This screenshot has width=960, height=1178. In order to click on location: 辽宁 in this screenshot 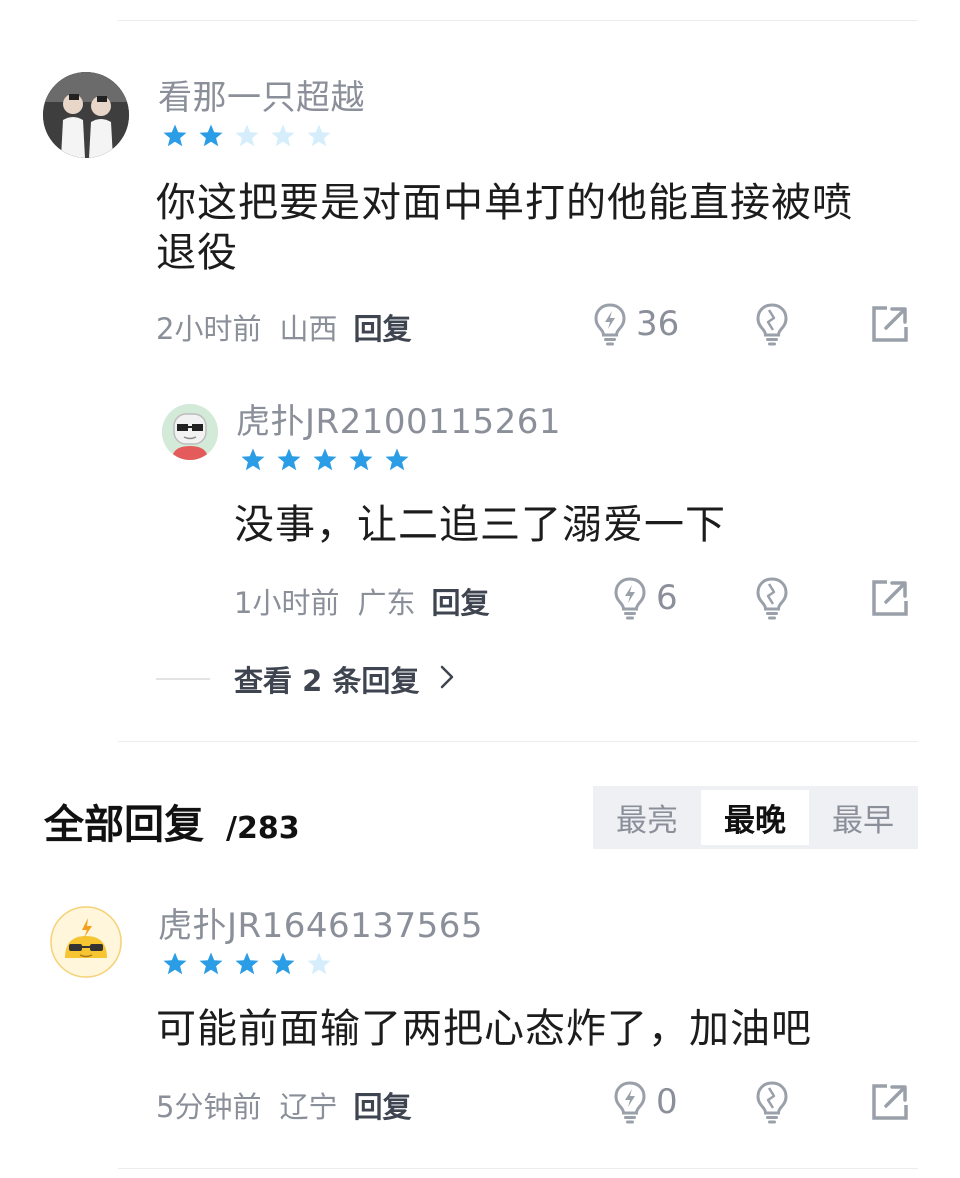, I will do `click(308, 1107)`.